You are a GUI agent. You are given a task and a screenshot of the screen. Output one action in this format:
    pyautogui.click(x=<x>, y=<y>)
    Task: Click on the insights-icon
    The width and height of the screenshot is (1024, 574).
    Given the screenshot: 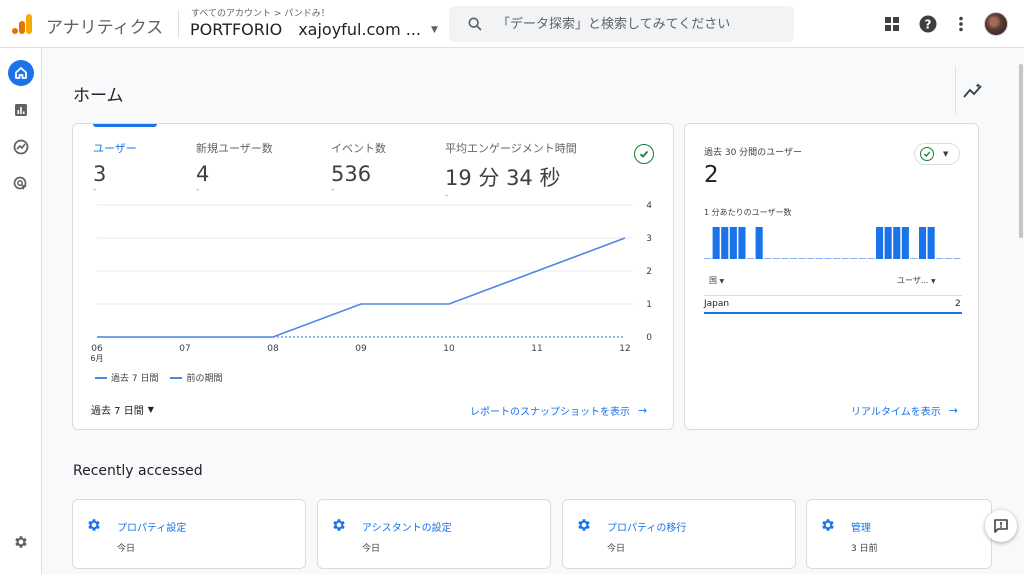 What is the action you would take?
    pyautogui.click(x=973, y=91)
    